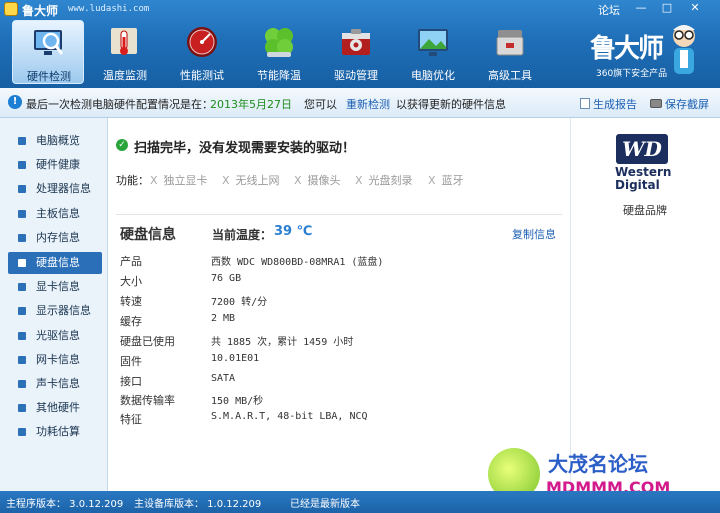 The width and height of the screenshot is (720, 513). What do you see at coordinates (237, 401) in the screenshot?
I see `row-value: 150 MB/秒` at bounding box center [237, 401].